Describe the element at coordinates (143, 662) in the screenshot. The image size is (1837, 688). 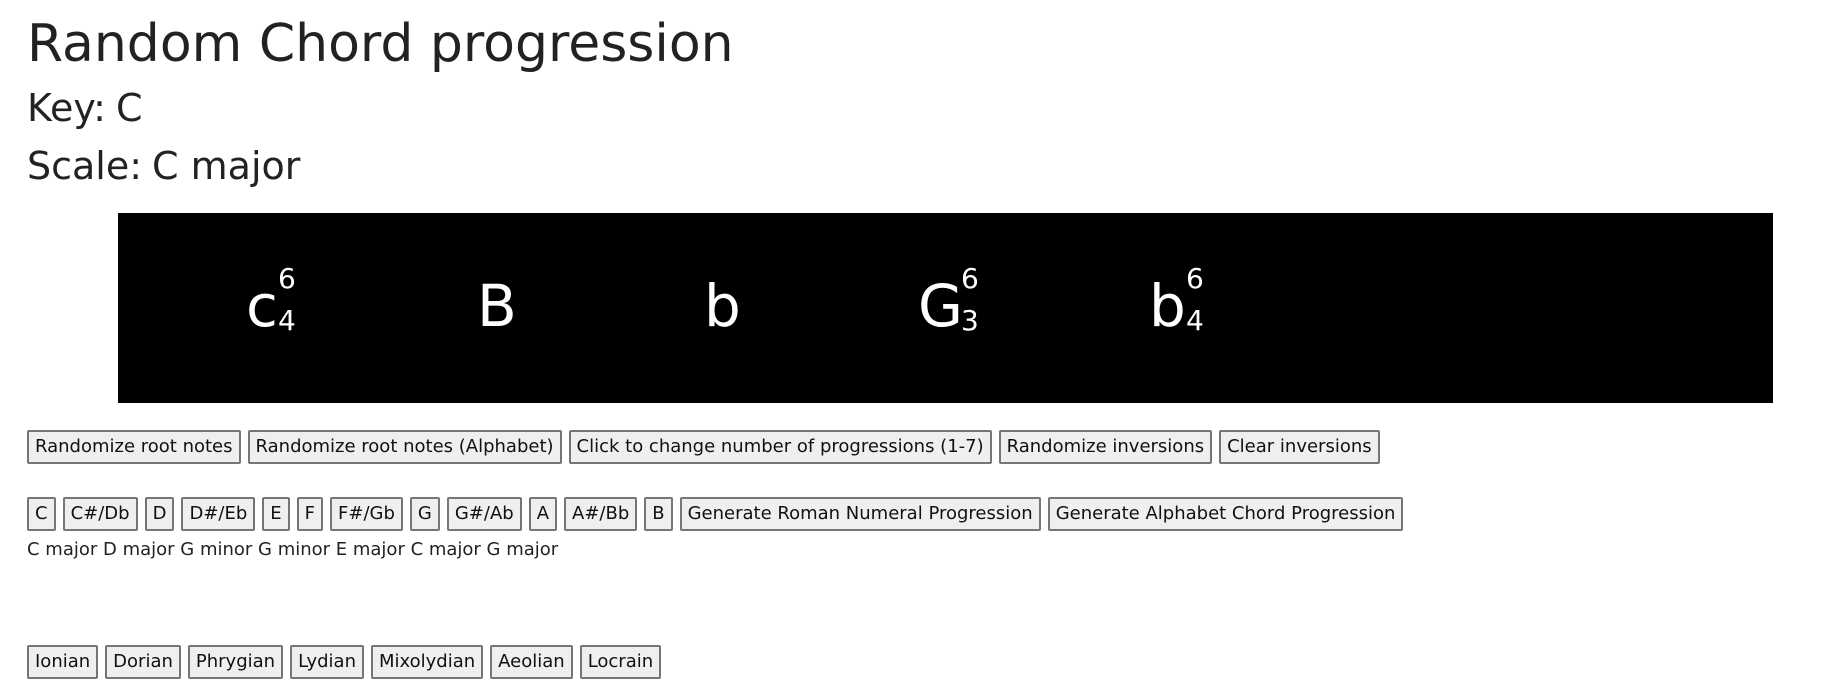
I see `mode-button-dorian: Dorian` at that location.